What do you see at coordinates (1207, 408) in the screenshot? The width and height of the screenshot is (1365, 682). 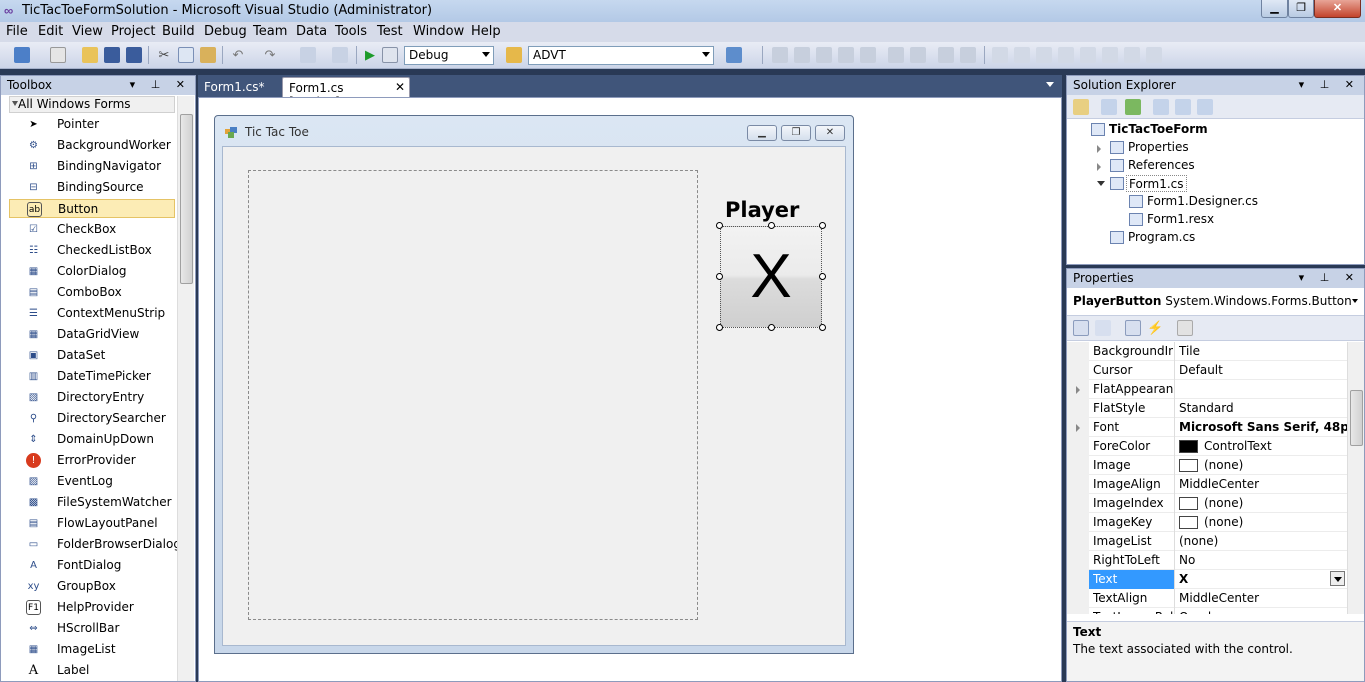 I see `property-row: FlatStyle Standard` at bounding box center [1207, 408].